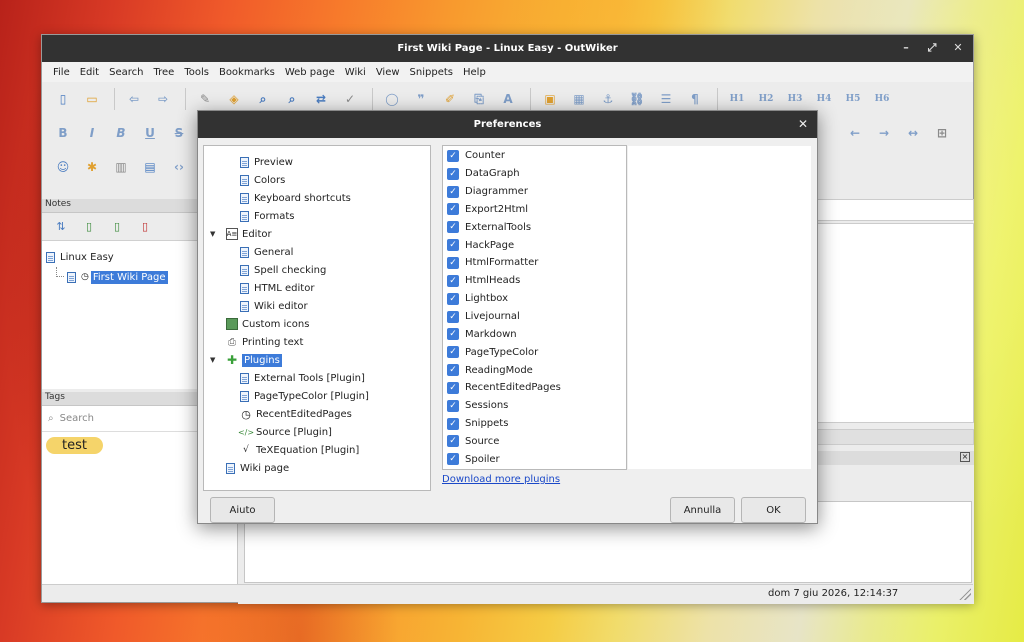  What do you see at coordinates (302, 378) in the screenshot?
I see `tree-item-external-tools: External Tools [Plugin]` at bounding box center [302, 378].